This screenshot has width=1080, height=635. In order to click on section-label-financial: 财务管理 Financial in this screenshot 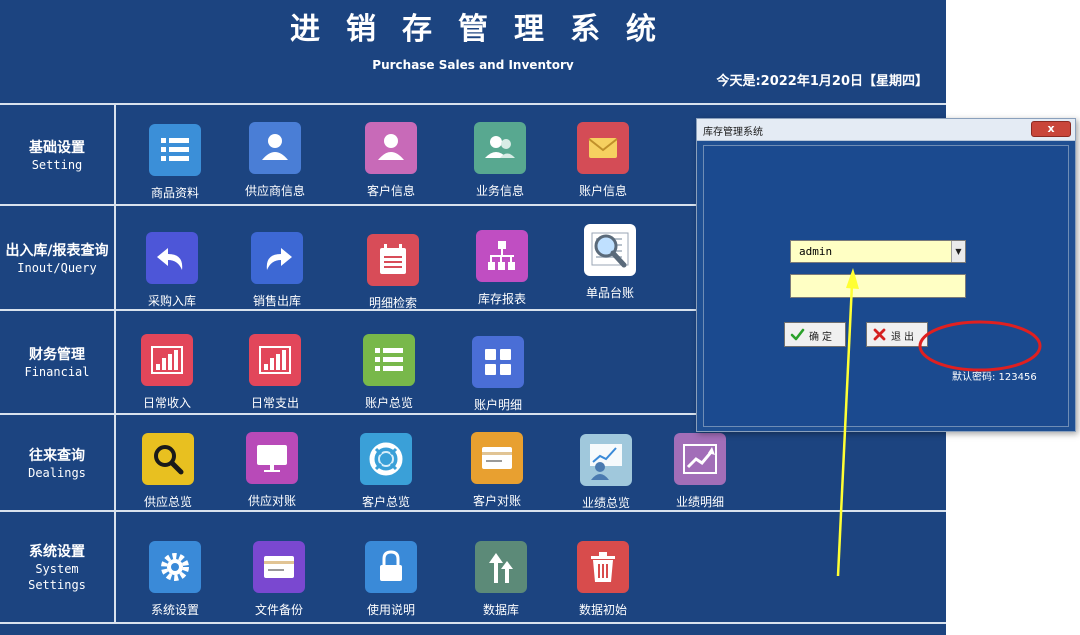, I will do `click(57, 363)`.